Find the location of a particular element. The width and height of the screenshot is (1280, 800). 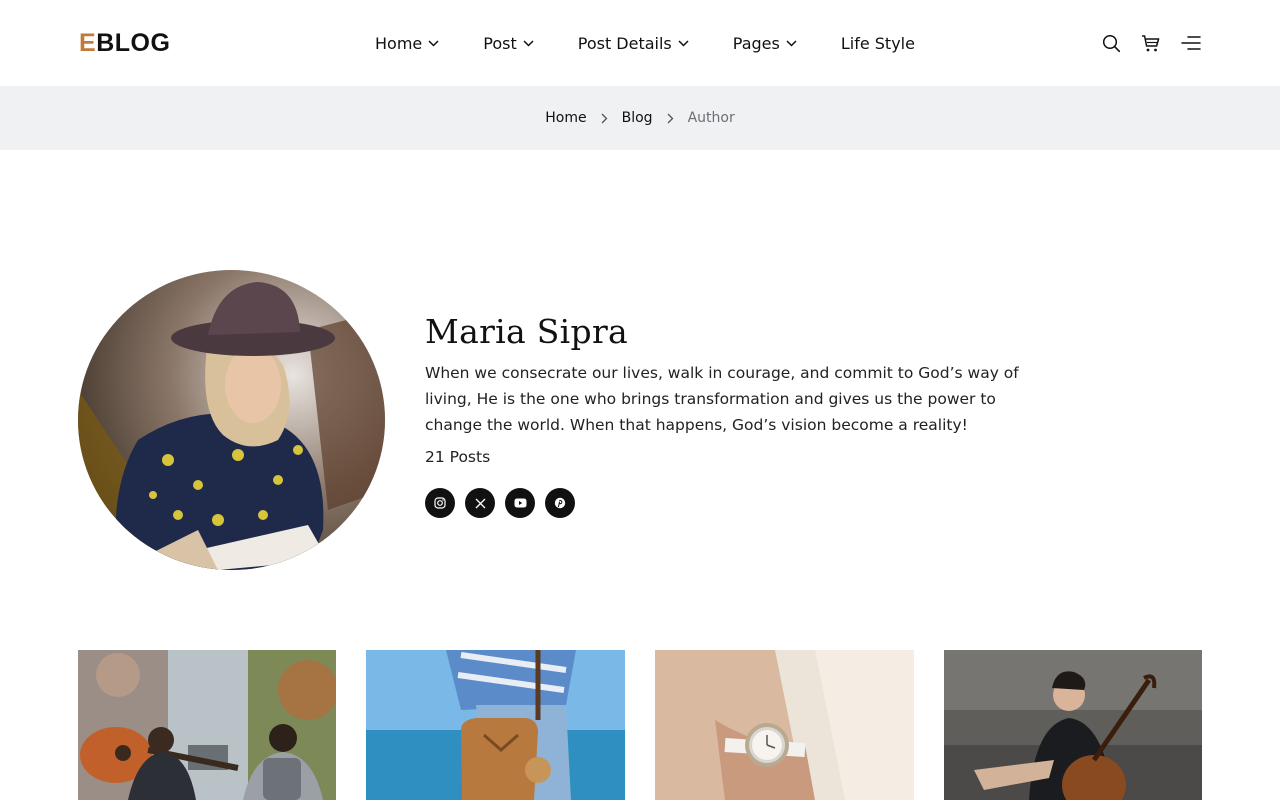

nav-item-label: Life Style is located at coordinates (877, 43).